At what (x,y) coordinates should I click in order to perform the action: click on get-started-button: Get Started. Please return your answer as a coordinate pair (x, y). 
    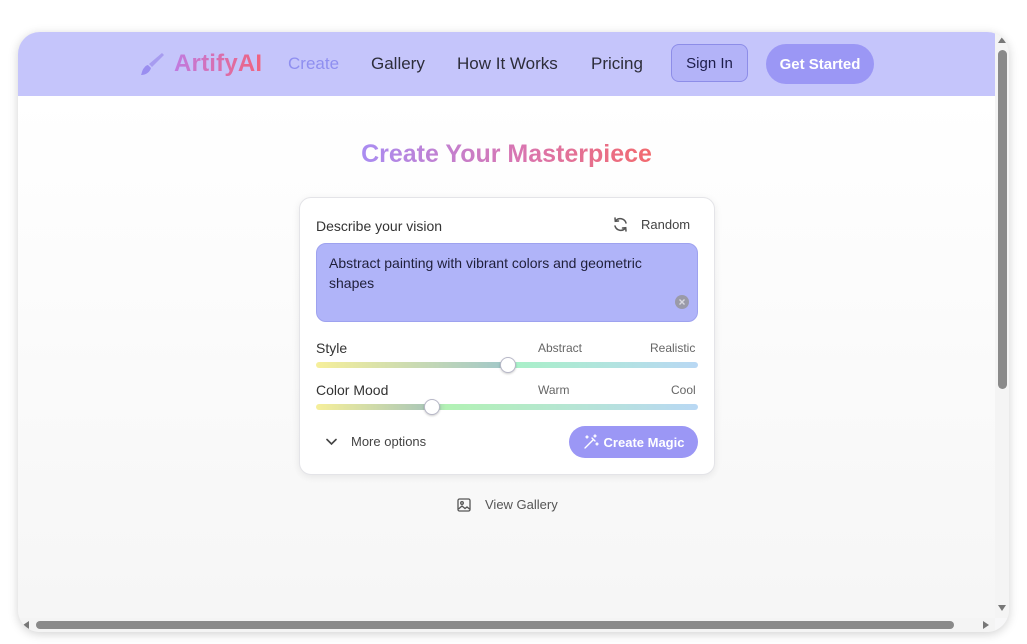
    Looking at the image, I should click on (820, 64).